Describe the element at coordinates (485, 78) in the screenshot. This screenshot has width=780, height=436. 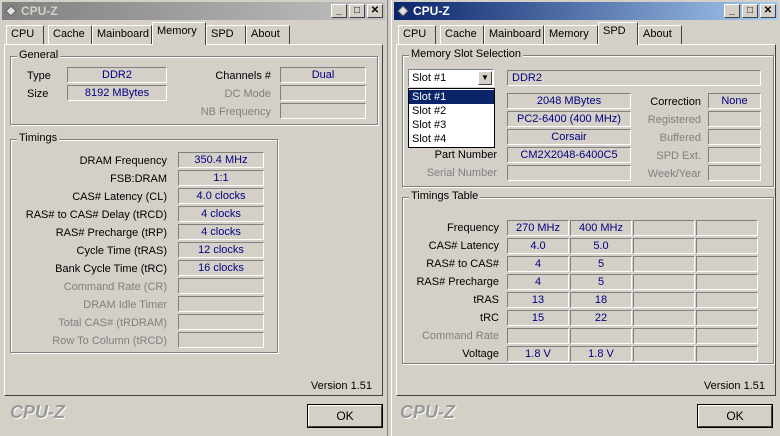
I see `chevron-down-icon: ▼` at that location.